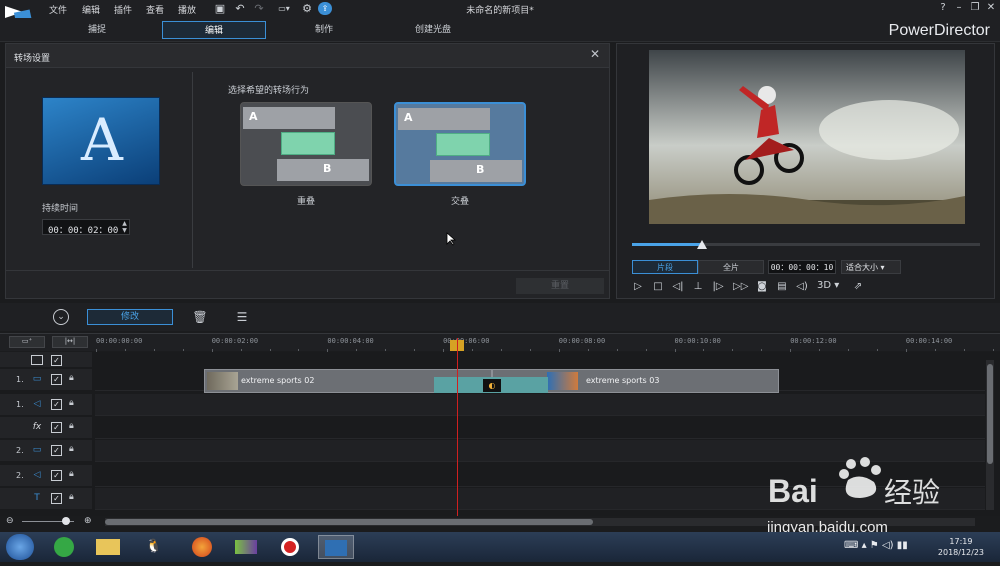 The image size is (1000, 566). Describe the element at coordinates (731, 267) in the screenshot. I see `movie-mode-button: 全片` at that location.